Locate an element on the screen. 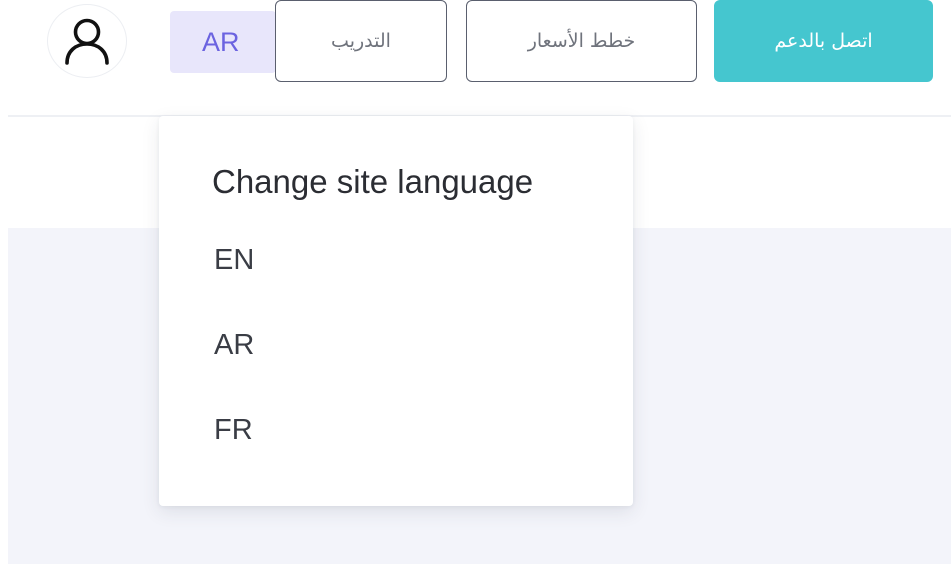  language-option-fr: FR is located at coordinates (233, 430).